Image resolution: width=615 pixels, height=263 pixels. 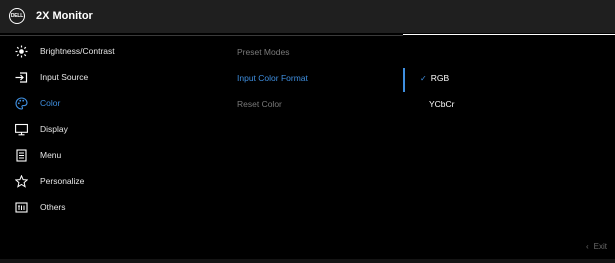 What do you see at coordinates (64, 77) in the screenshot?
I see `menu-label: Input Source` at bounding box center [64, 77].